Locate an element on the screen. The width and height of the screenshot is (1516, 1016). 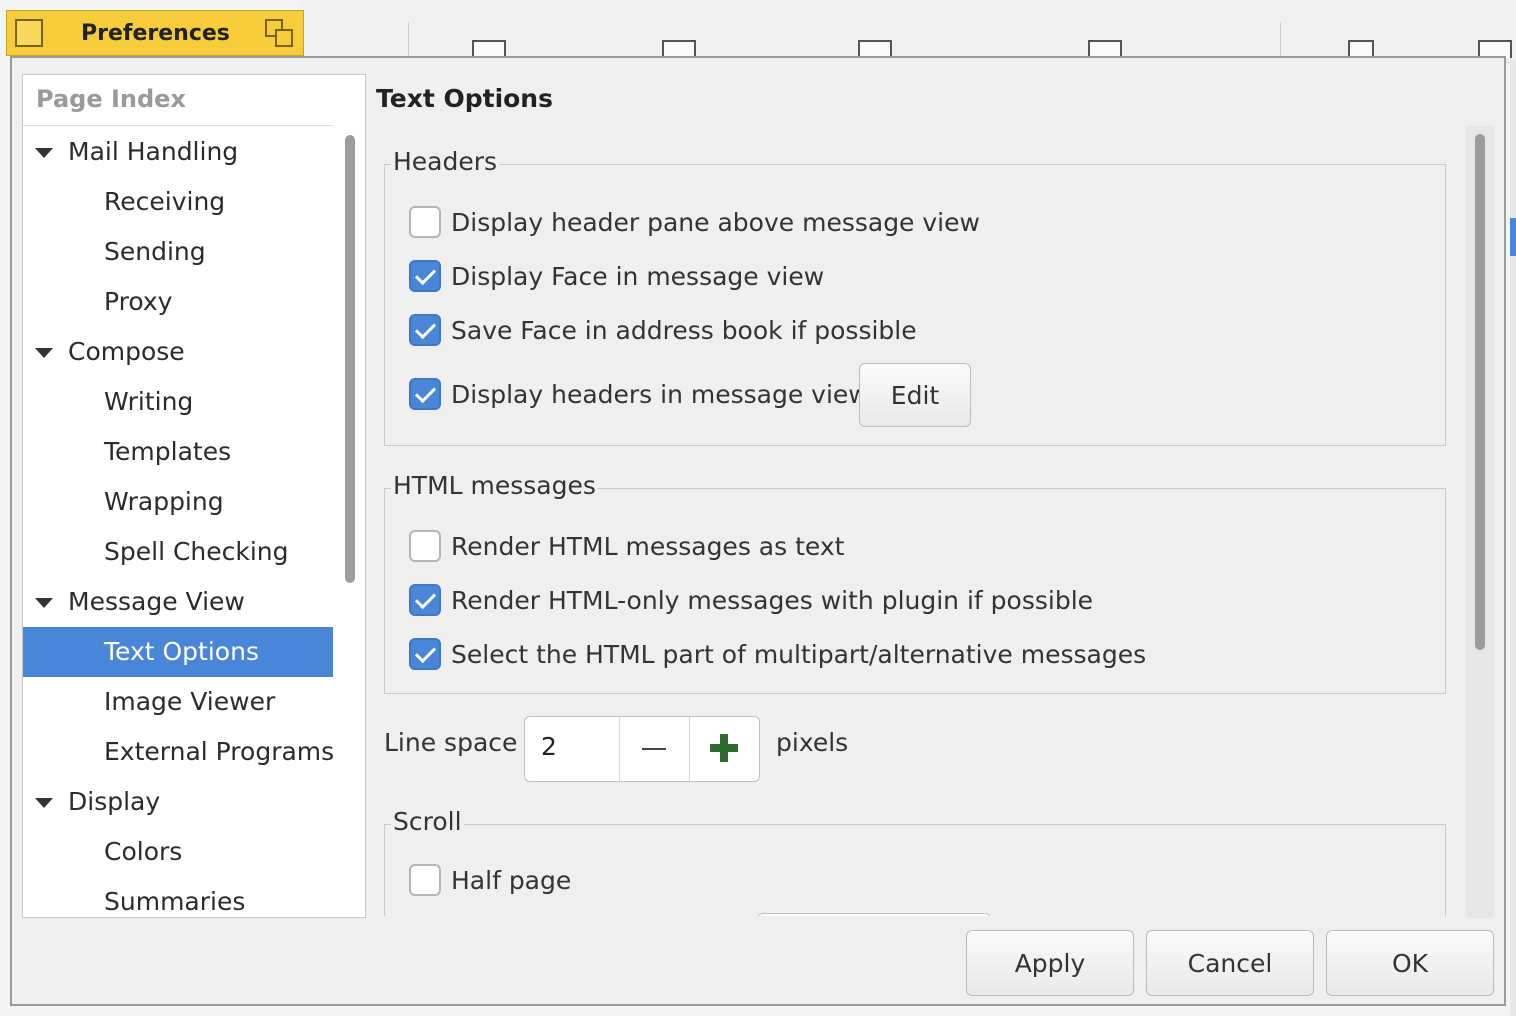
tree-item-label: Display is located at coordinates (114, 801).